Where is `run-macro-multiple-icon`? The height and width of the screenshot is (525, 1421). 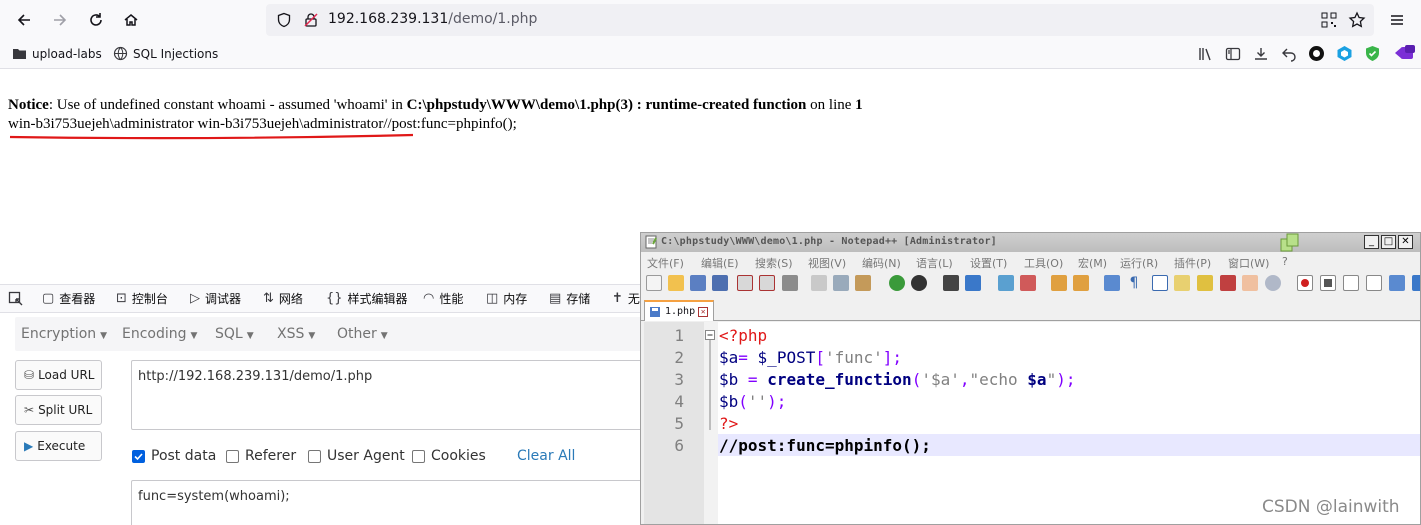
run-macro-multiple-icon is located at coordinates (1374, 283).